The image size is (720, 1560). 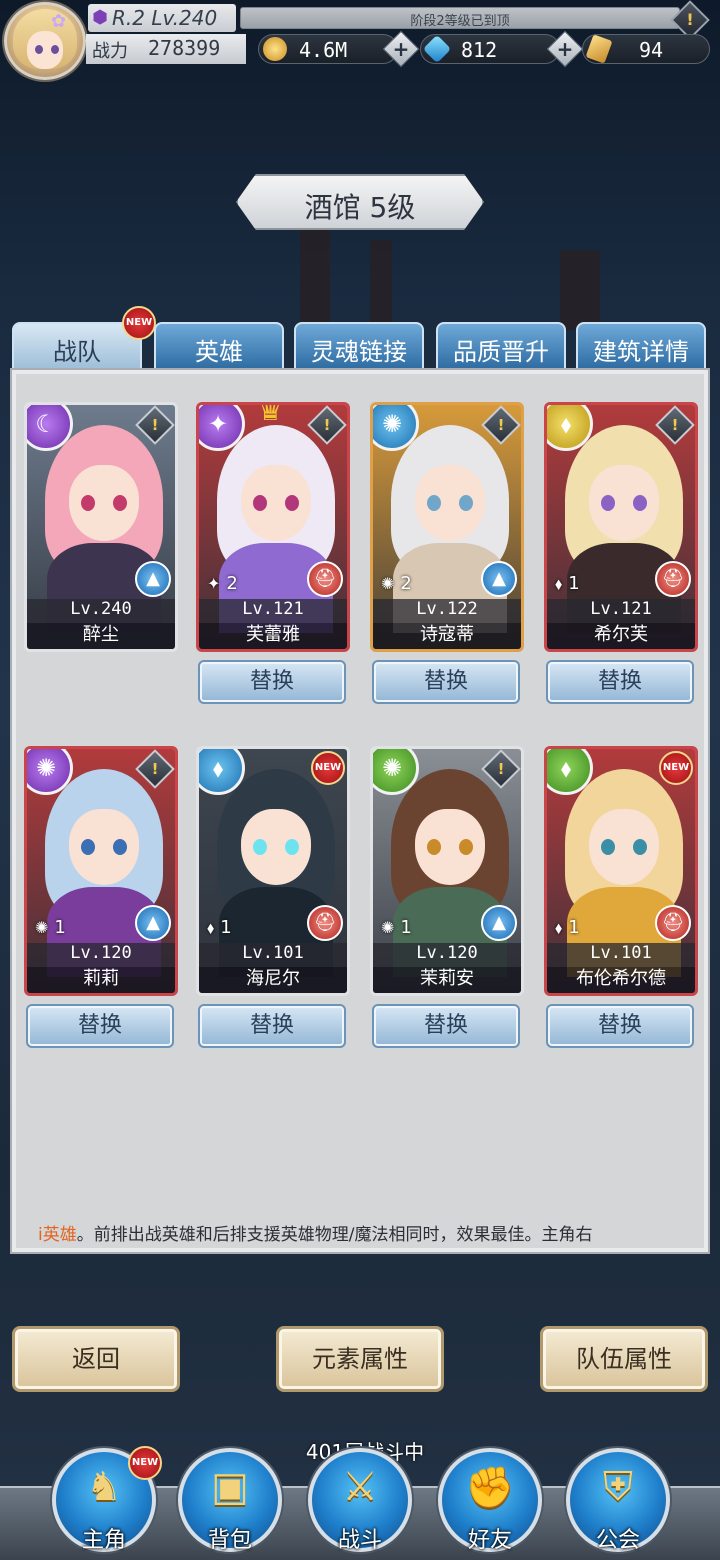 What do you see at coordinates (447, 980) in the screenshot?
I see `hero-name: 茉莉安` at bounding box center [447, 980].